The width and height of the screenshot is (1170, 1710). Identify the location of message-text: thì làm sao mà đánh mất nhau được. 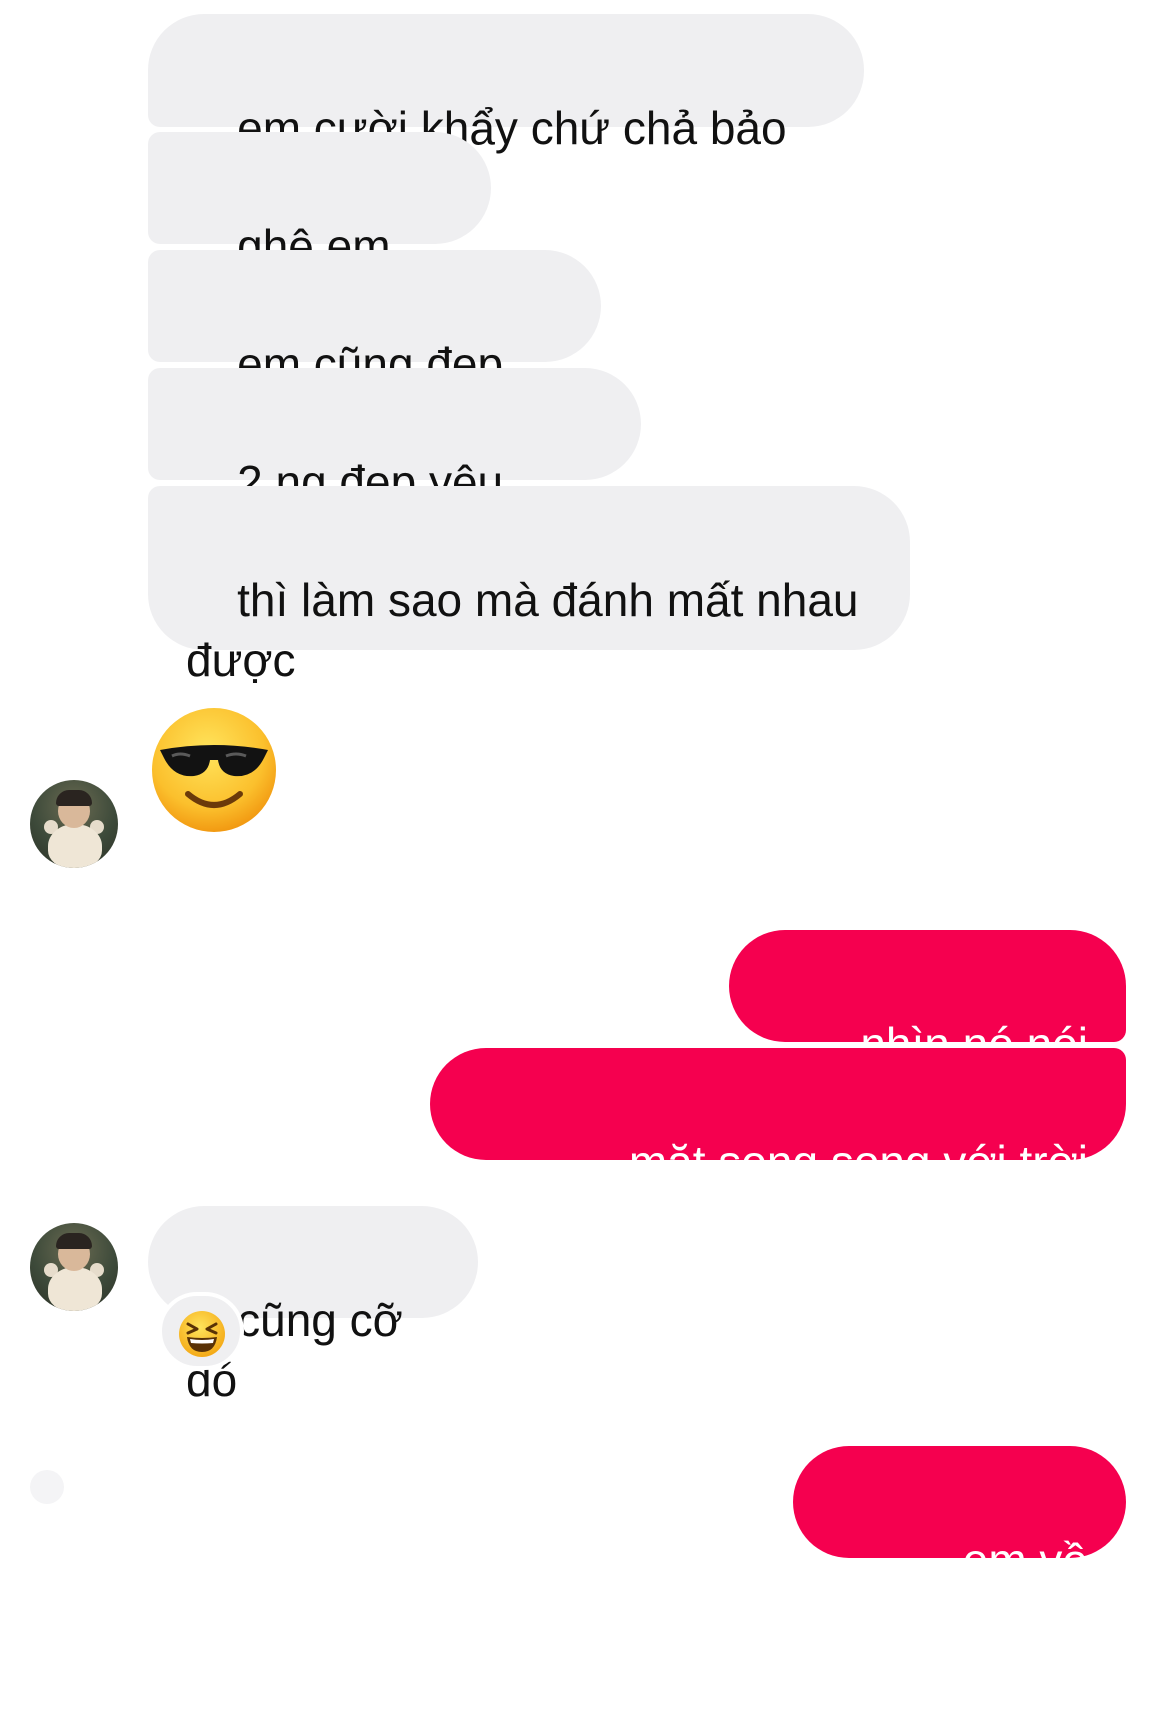
(522, 630).